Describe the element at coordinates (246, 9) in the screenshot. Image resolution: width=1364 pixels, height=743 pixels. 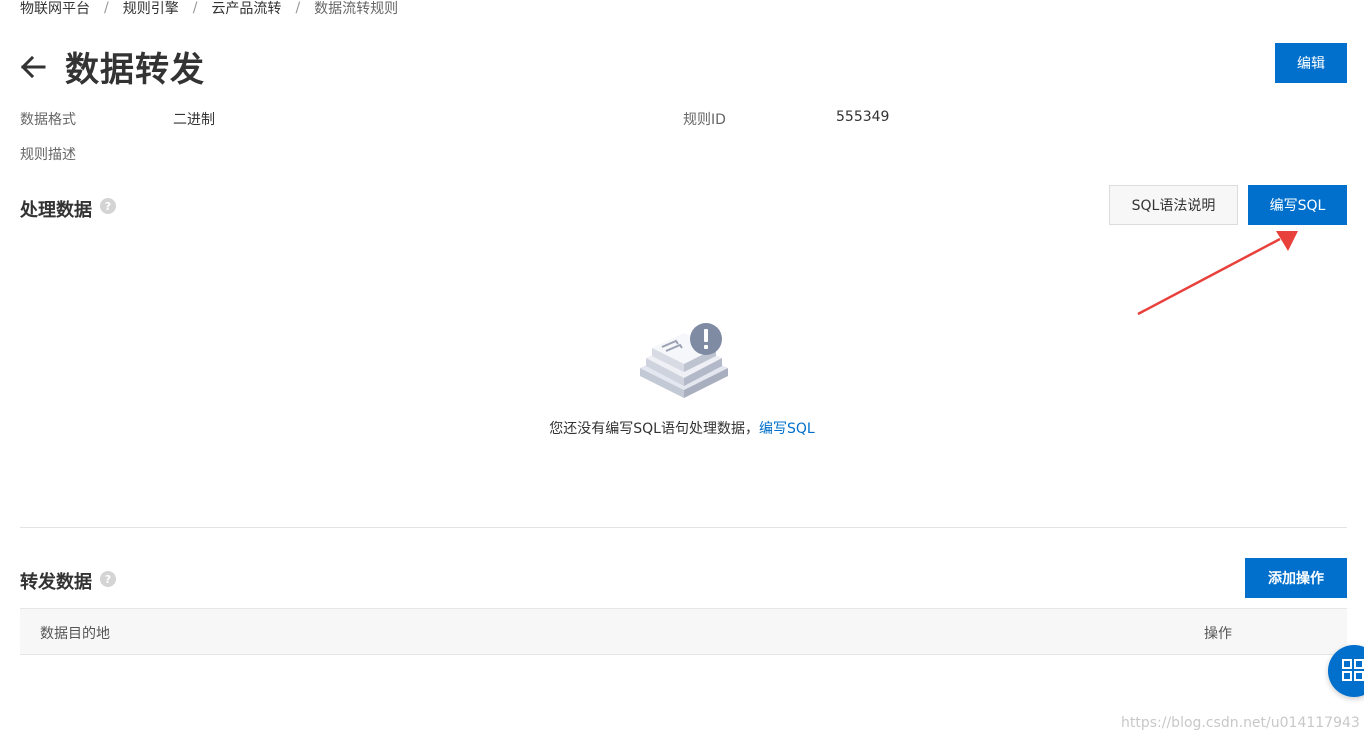
I see `breadcrumb-item-cloud-product-flow: 云产品流转` at that location.